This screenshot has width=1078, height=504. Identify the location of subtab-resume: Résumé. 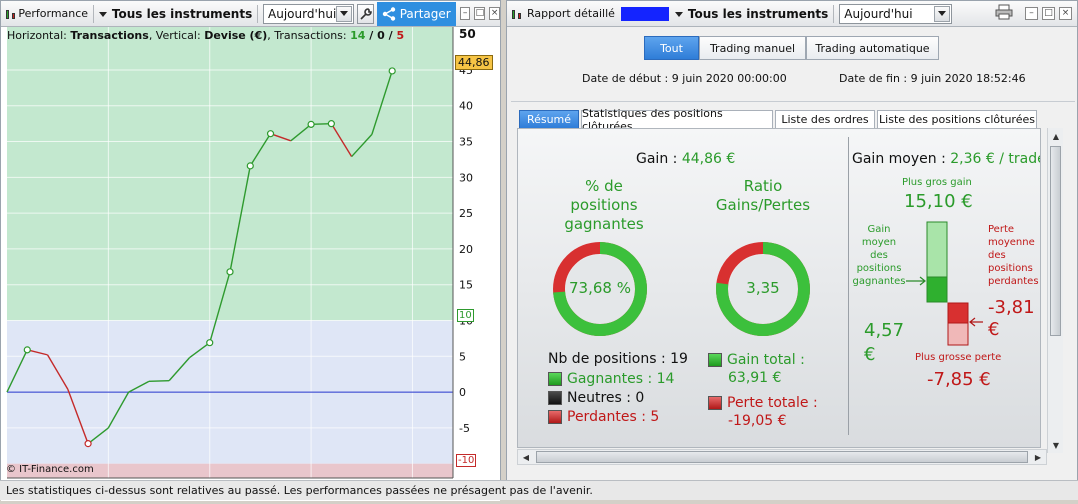
(549, 119).